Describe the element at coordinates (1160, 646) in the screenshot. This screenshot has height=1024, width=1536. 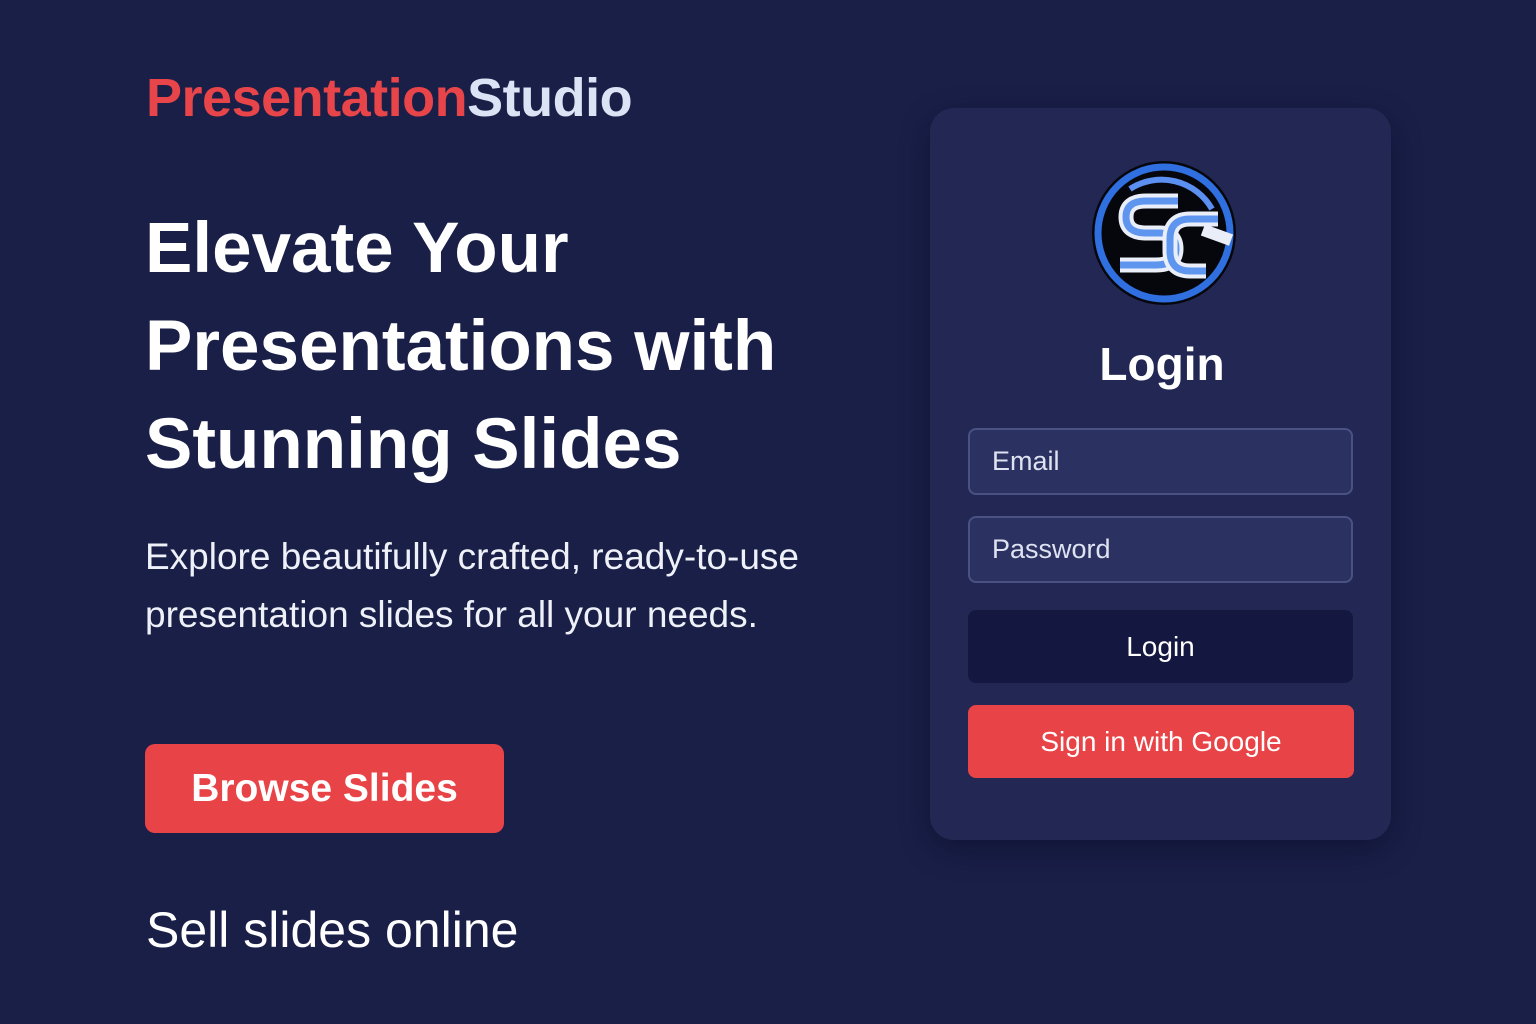
I see `login-button: Login` at that location.